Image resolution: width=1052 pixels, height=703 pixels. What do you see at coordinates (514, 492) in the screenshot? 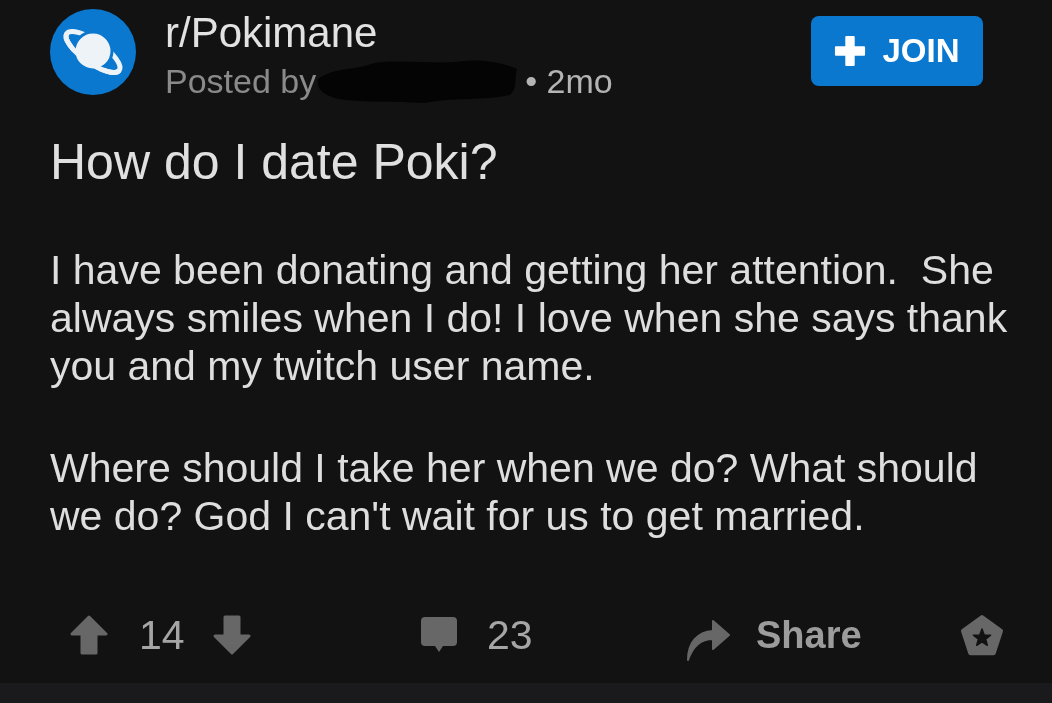
I see `post-body-paragraph: Where should I take her when we do? What should we do? God I can't wait for us to get married.` at bounding box center [514, 492].